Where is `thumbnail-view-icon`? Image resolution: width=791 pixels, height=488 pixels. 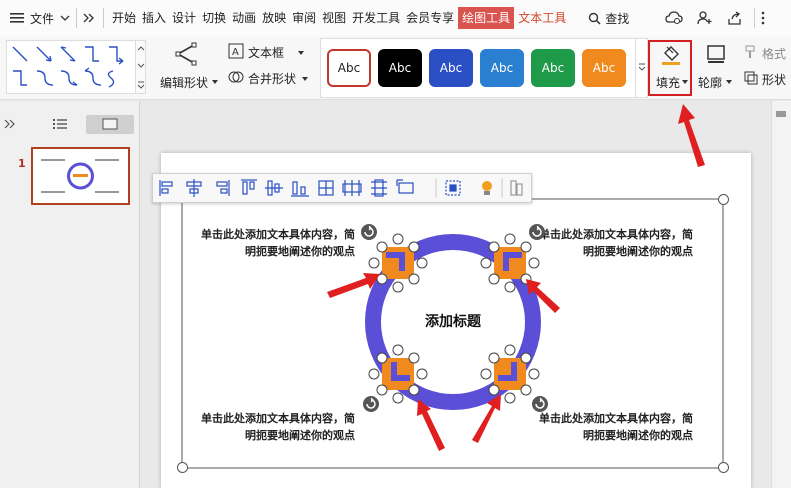
thumbnail-view-icon is located at coordinates (110, 124).